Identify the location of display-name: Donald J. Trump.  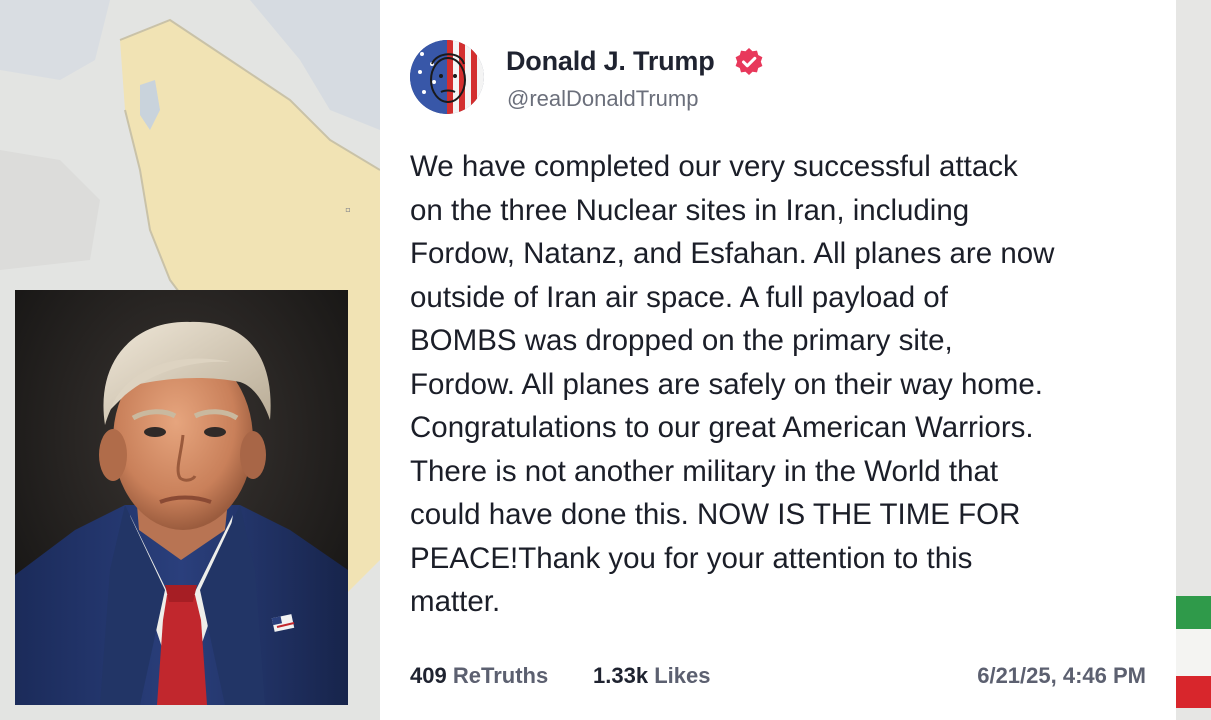
(610, 61).